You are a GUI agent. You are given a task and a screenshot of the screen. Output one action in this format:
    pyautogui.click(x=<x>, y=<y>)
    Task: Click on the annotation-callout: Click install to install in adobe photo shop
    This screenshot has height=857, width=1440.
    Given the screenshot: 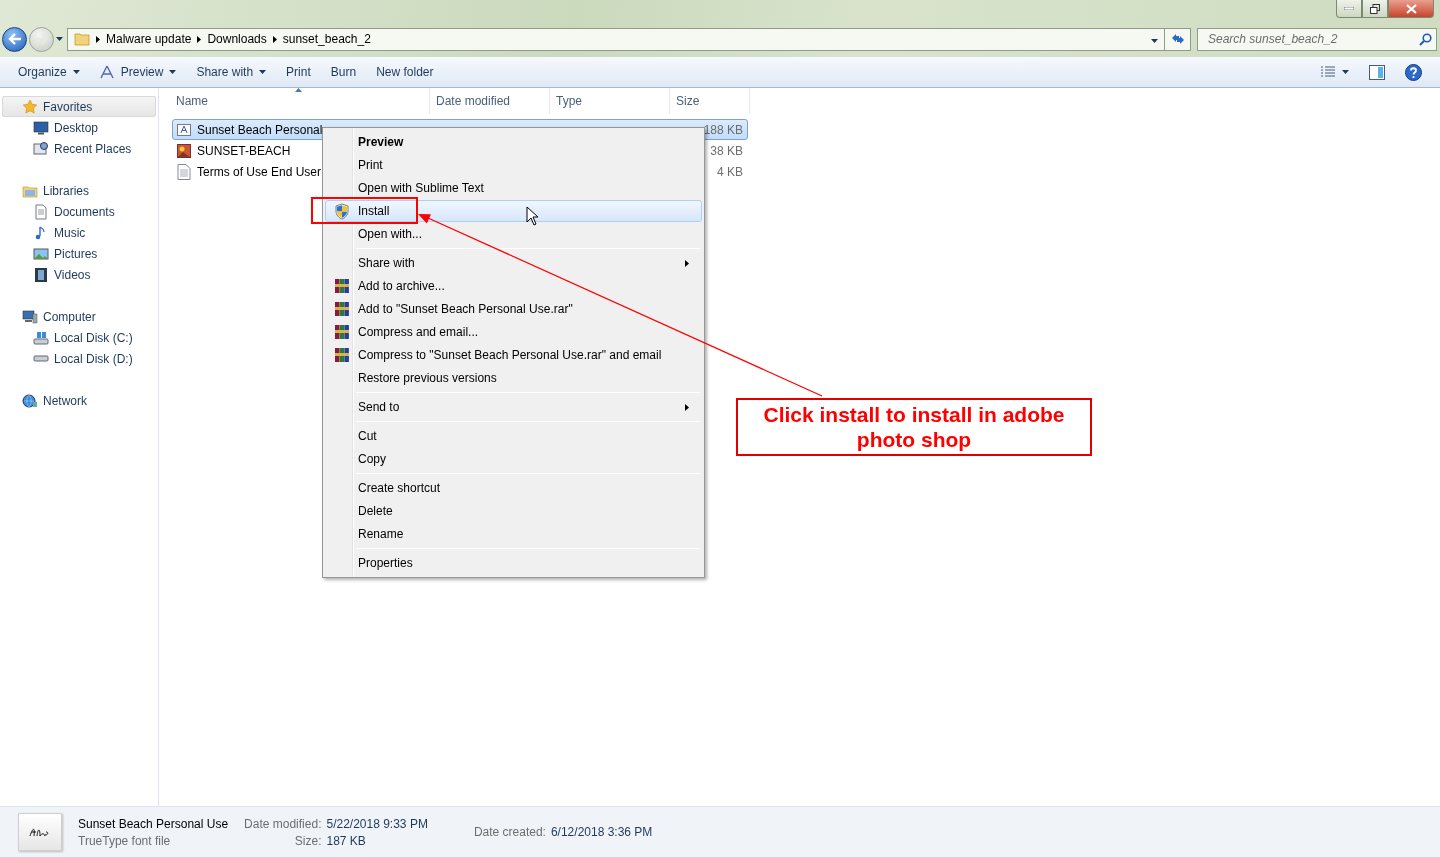 What is the action you would take?
    pyautogui.click(x=914, y=427)
    